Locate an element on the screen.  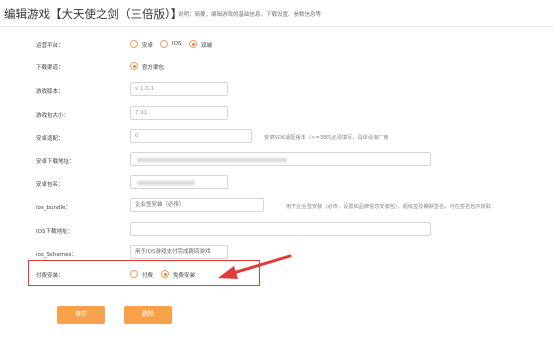
package-size-label: 游戏包大小： is located at coordinates (53, 116).